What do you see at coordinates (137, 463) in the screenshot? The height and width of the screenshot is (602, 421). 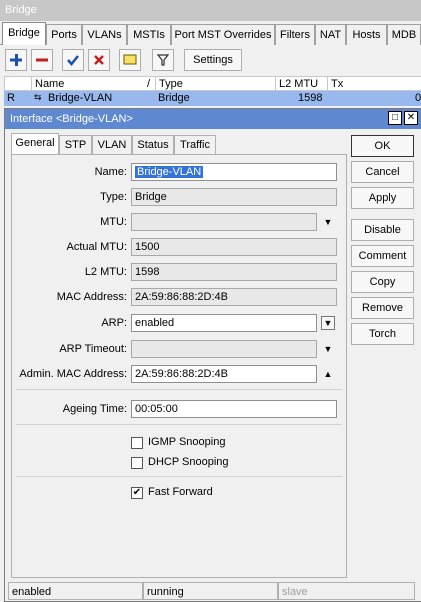 I see `dhcp-snooping-checkbox` at bounding box center [137, 463].